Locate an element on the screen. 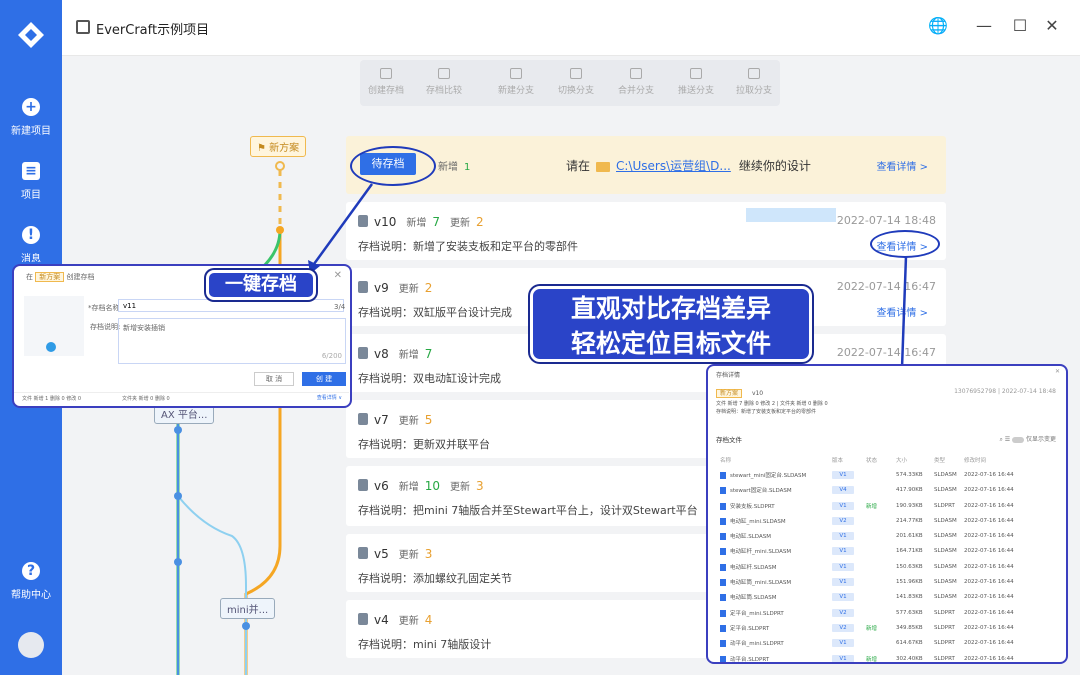 Image resolution: width=1080 pixels, height=675 pixels. file-name: 电动缸杆_mini.SLDASM is located at coordinates (774, 551).